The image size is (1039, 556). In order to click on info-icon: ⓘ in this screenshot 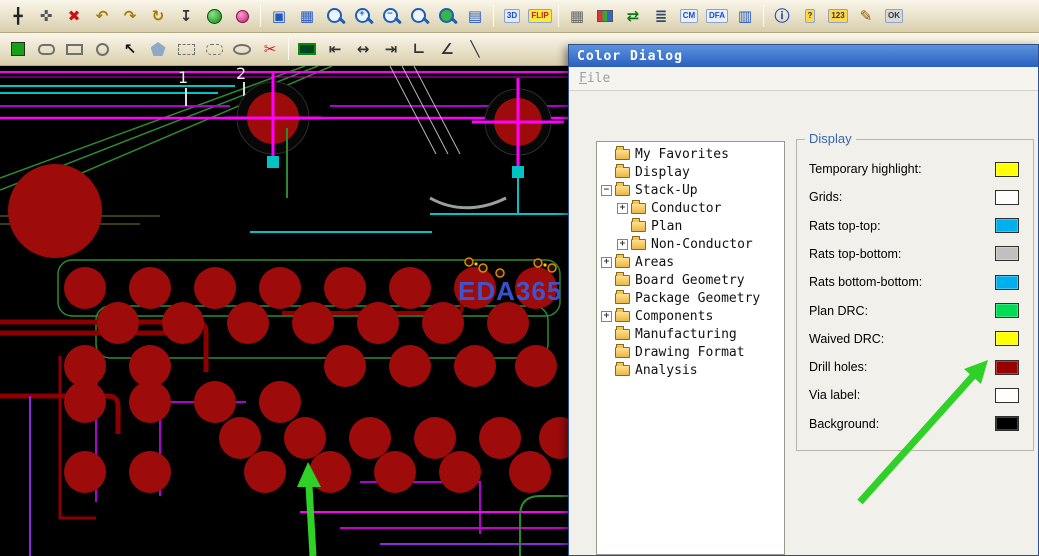, I will do `click(782, 16)`.